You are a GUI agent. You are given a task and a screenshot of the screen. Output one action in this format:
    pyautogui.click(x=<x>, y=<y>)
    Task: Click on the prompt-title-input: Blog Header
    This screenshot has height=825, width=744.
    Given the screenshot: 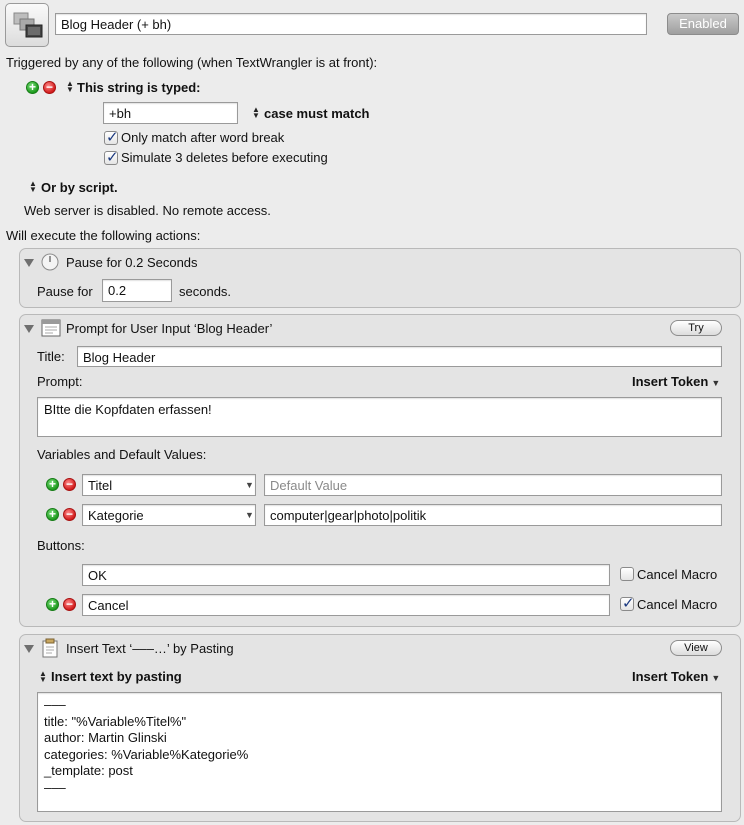 What is the action you would take?
    pyautogui.click(x=399, y=356)
    